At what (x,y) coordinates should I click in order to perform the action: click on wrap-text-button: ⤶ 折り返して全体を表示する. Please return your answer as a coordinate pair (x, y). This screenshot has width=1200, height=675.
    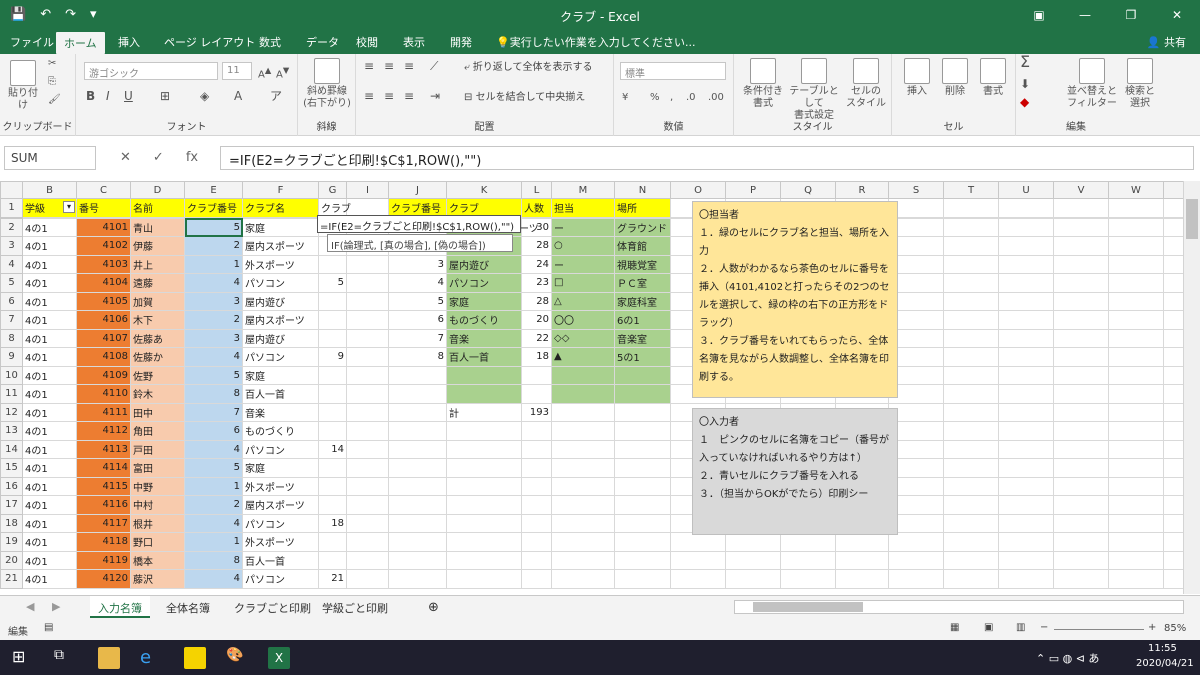
    Looking at the image, I should click on (528, 68).